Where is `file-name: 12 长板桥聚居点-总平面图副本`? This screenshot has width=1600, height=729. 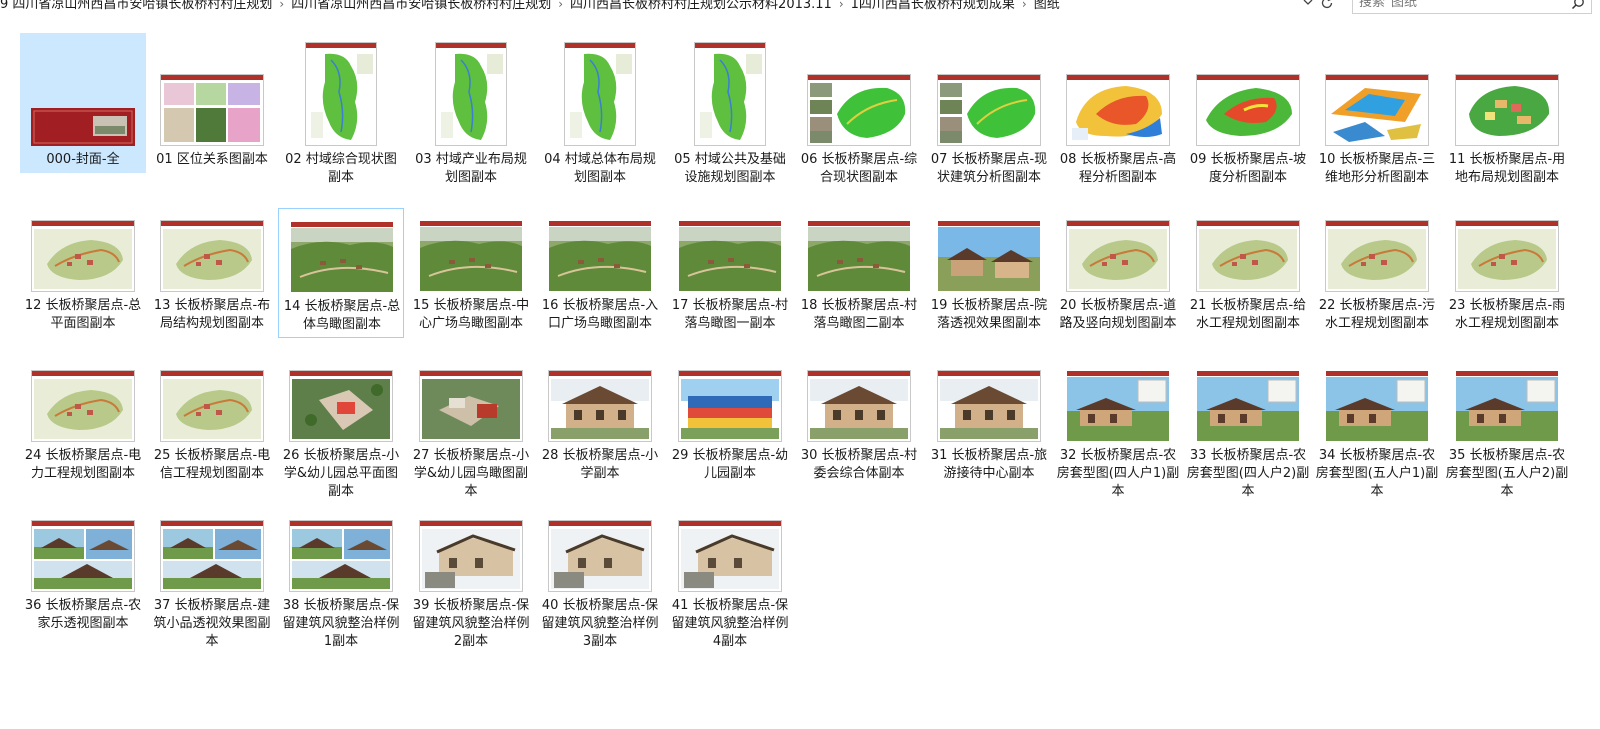 file-name: 12 长板桥聚居点-总平面图副本 is located at coordinates (83, 314).